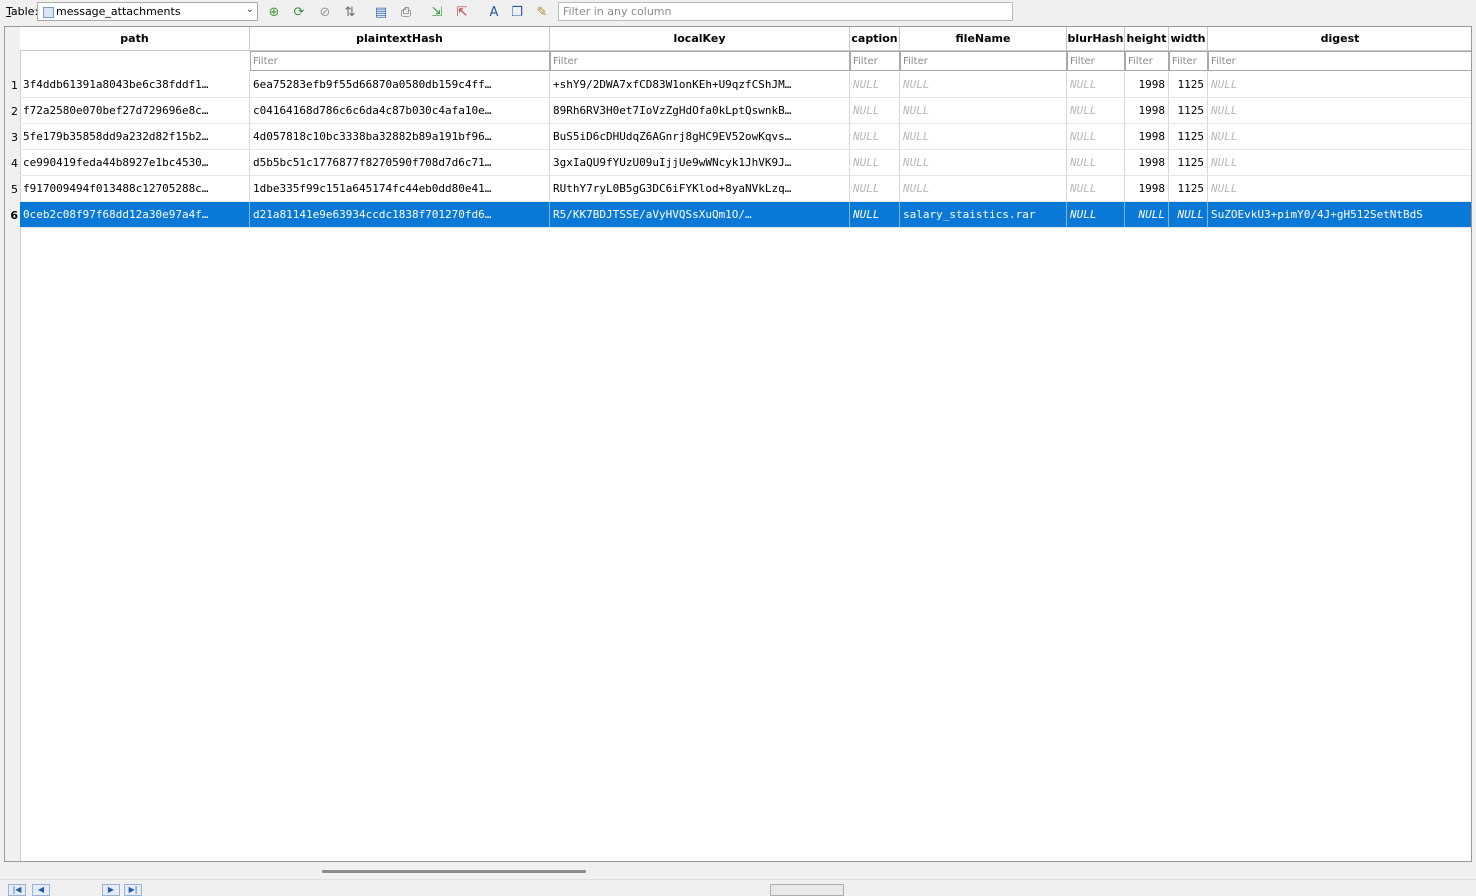  I want to click on horizontal-scrollbar-thumb, so click(454, 871).